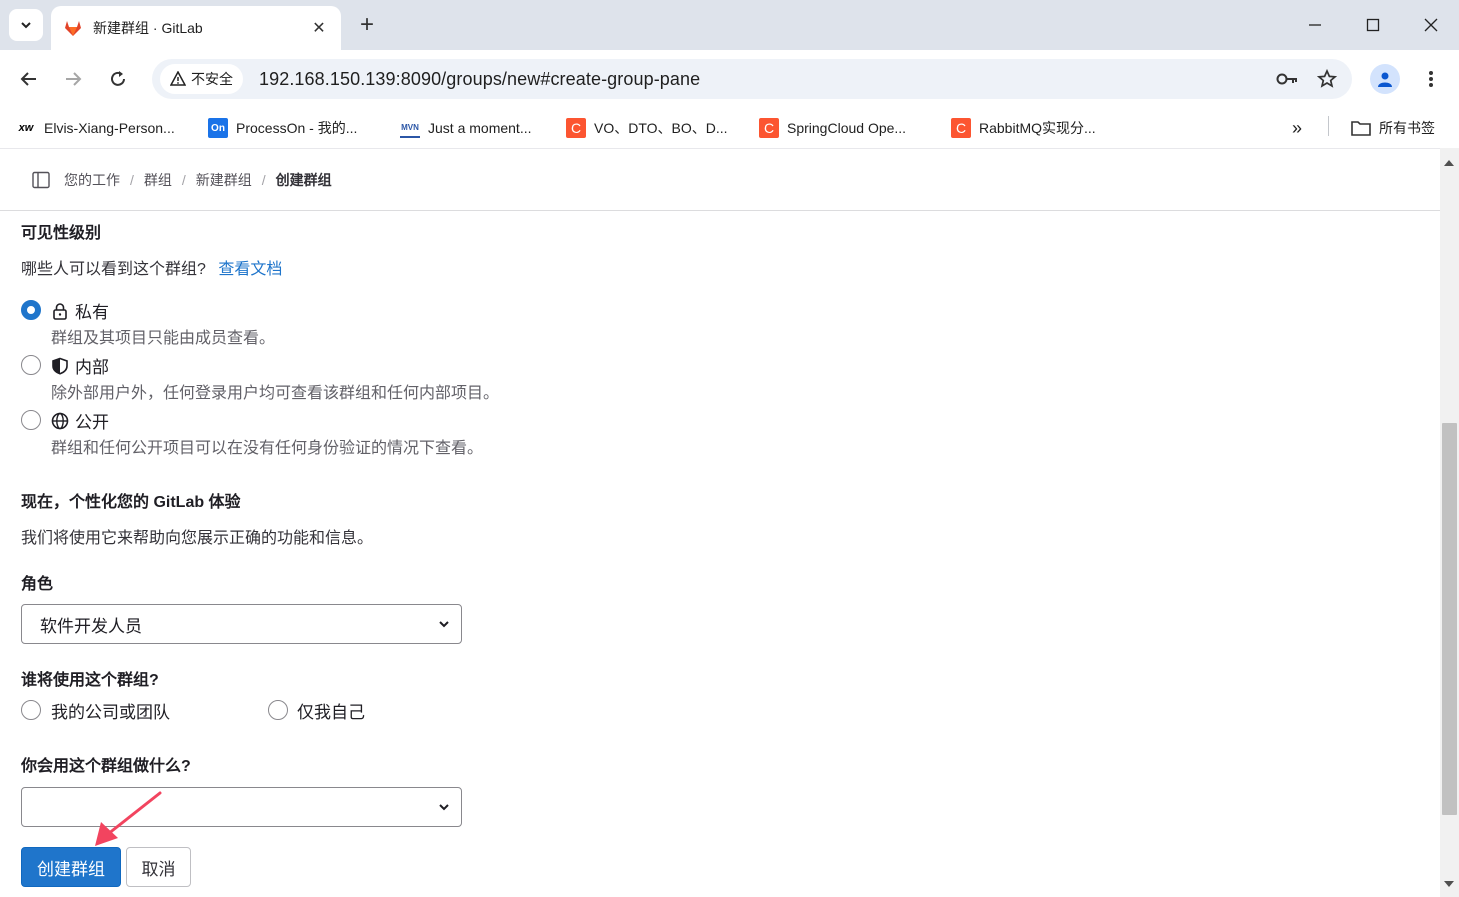  What do you see at coordinates (304, 180) in the screenshot?
I see `breadcrumb-create-group: 创建群组` at bounding box center [304, 180].